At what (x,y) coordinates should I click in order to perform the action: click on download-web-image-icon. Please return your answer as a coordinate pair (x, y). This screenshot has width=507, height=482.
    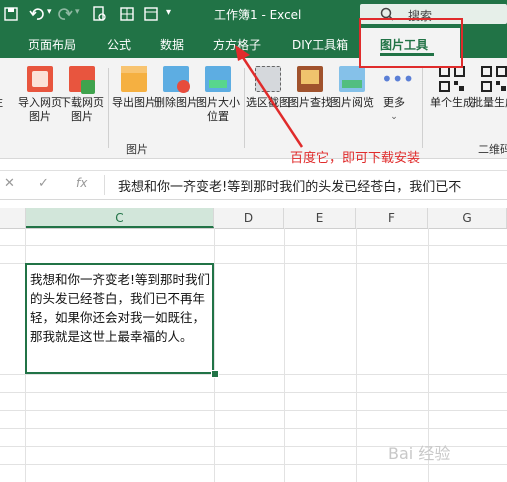
    Looking at the image, I should click on (82, 80).